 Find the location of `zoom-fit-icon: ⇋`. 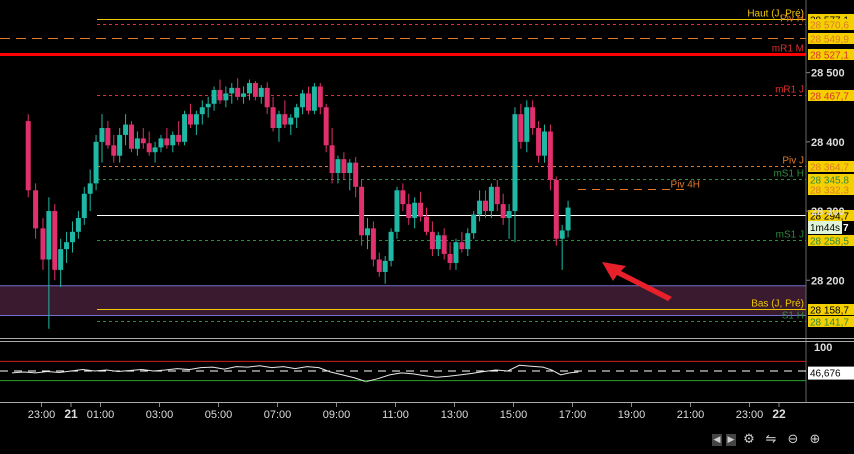

zoom-fit-icon: ⇋ is located at coordinates (771, 440).